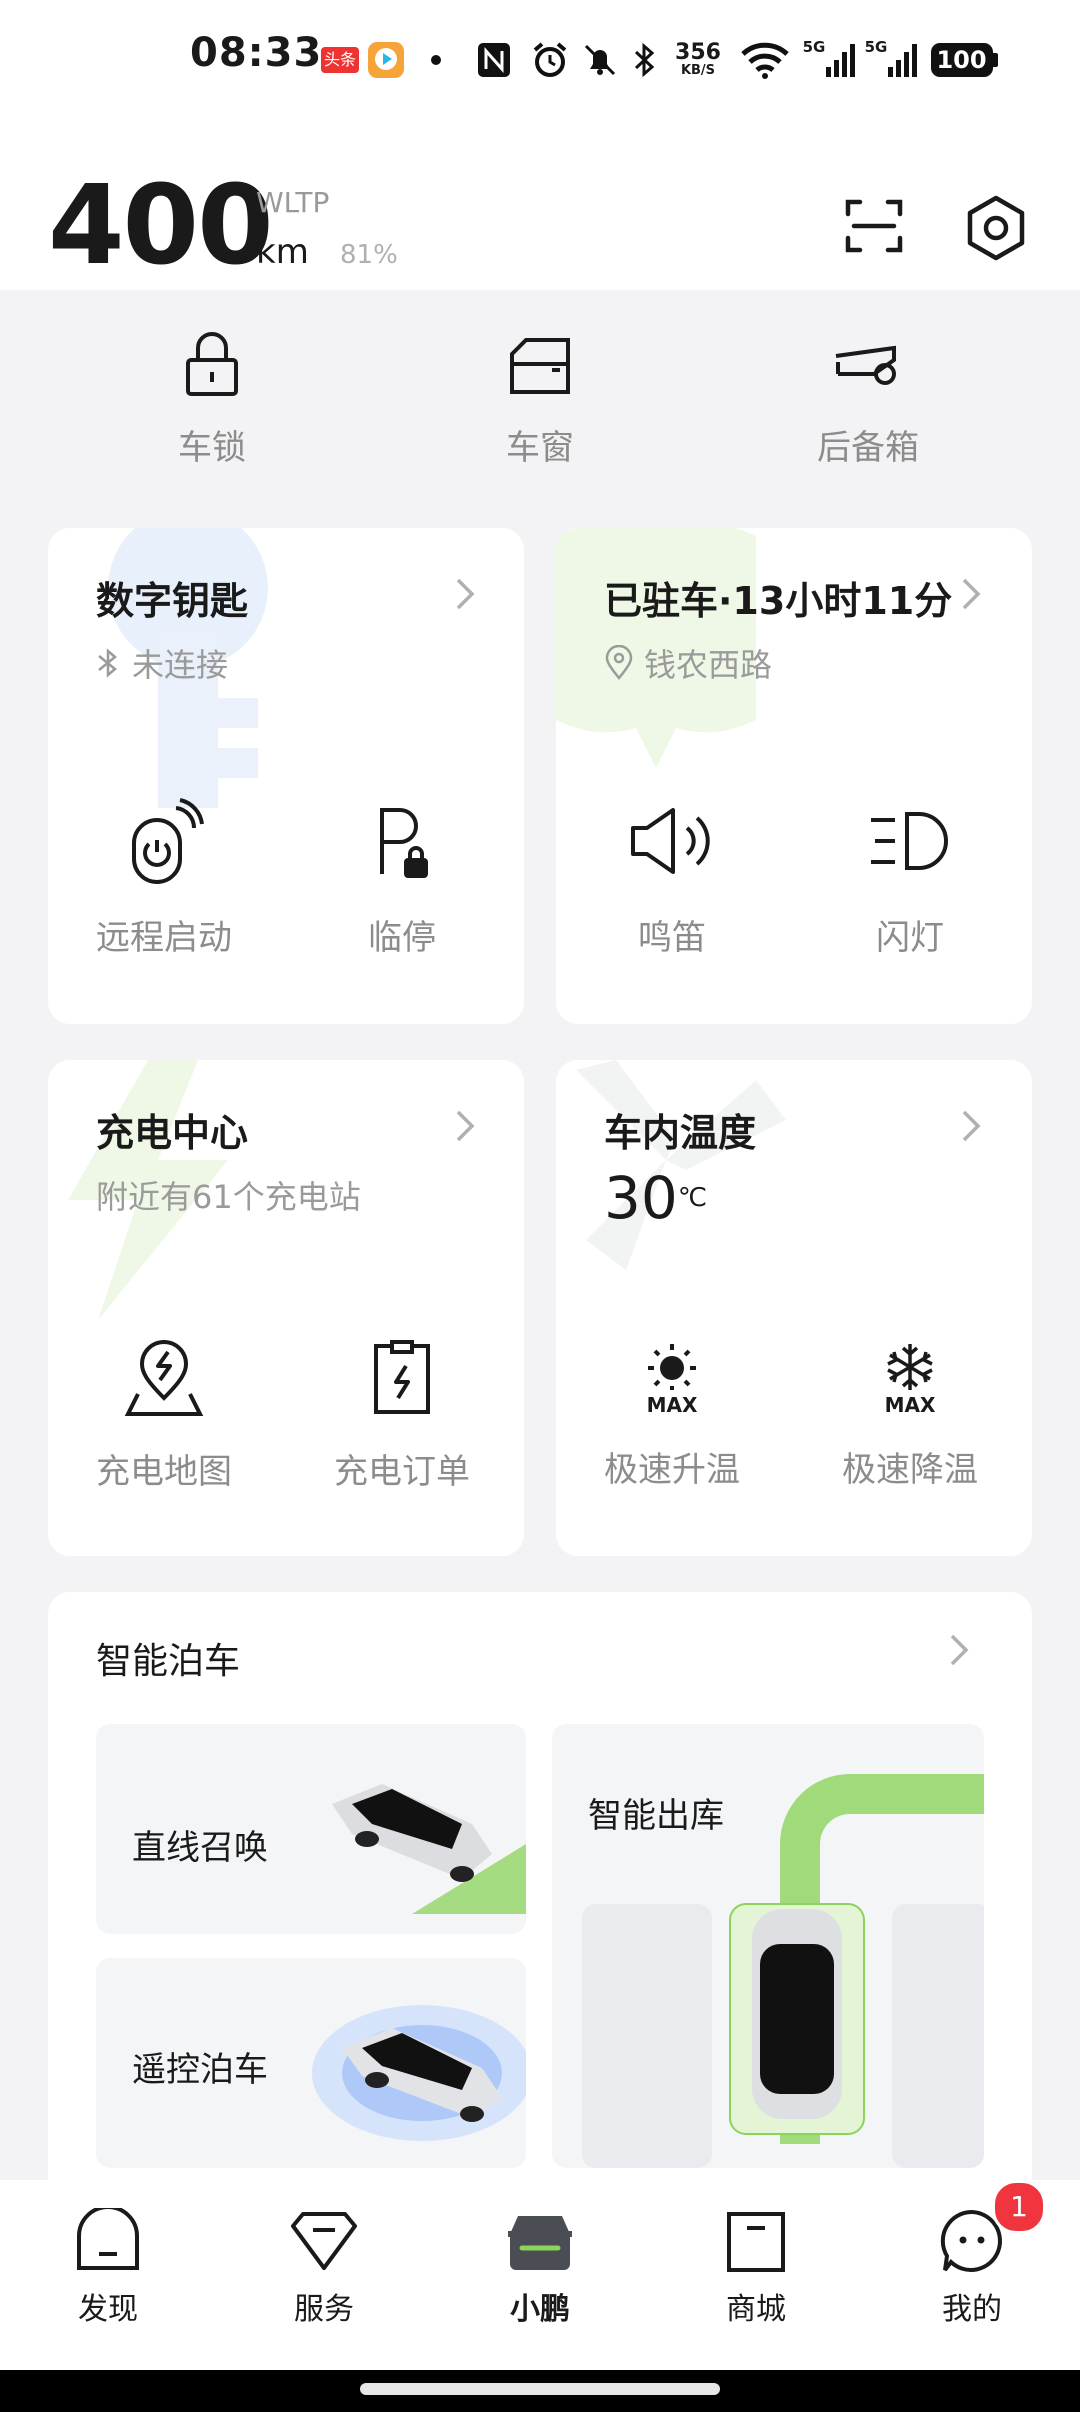 The width and height of the screenshot is (1080, 2412). Describe the element at coordinates (910, 878) in the screenshot. I see `flash-light-button: 闪灯` at that location.